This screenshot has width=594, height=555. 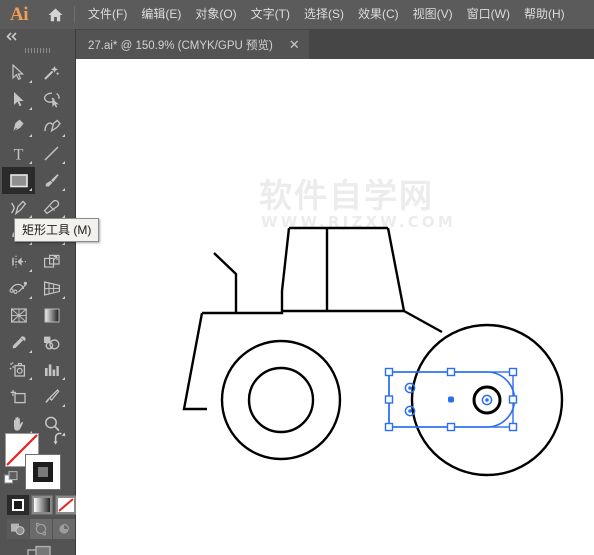 I want to click on menu-edit: 编辑(E), so click(x=161, y=14).